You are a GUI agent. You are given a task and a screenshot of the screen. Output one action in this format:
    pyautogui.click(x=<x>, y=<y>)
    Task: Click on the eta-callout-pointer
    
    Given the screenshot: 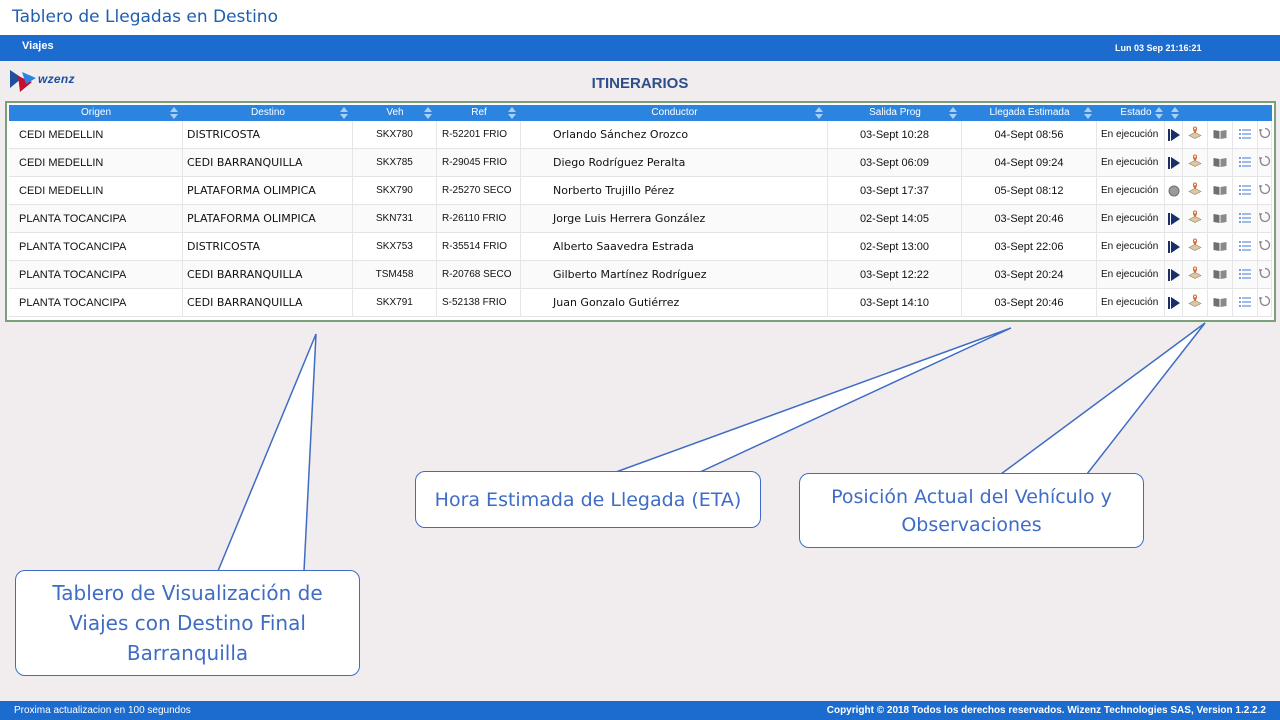 What is the action you would take?
    pyautogui.click(x=813, y=400)
    